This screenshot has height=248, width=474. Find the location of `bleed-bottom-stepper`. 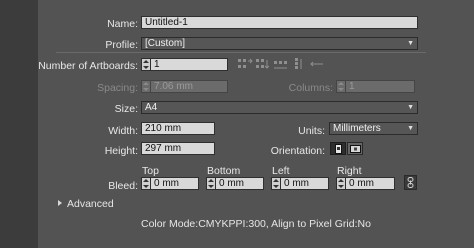

bleed-bottom-stepper is located at coordinates (210, 183).